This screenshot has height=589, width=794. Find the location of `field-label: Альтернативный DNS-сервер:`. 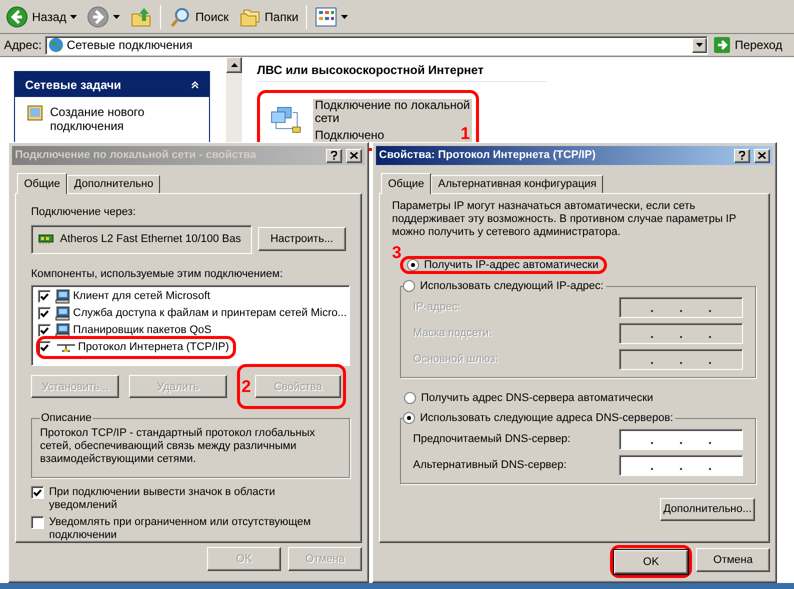

field-label: Альтернативный DNS-сервер: is located at coordinates (490, 466).